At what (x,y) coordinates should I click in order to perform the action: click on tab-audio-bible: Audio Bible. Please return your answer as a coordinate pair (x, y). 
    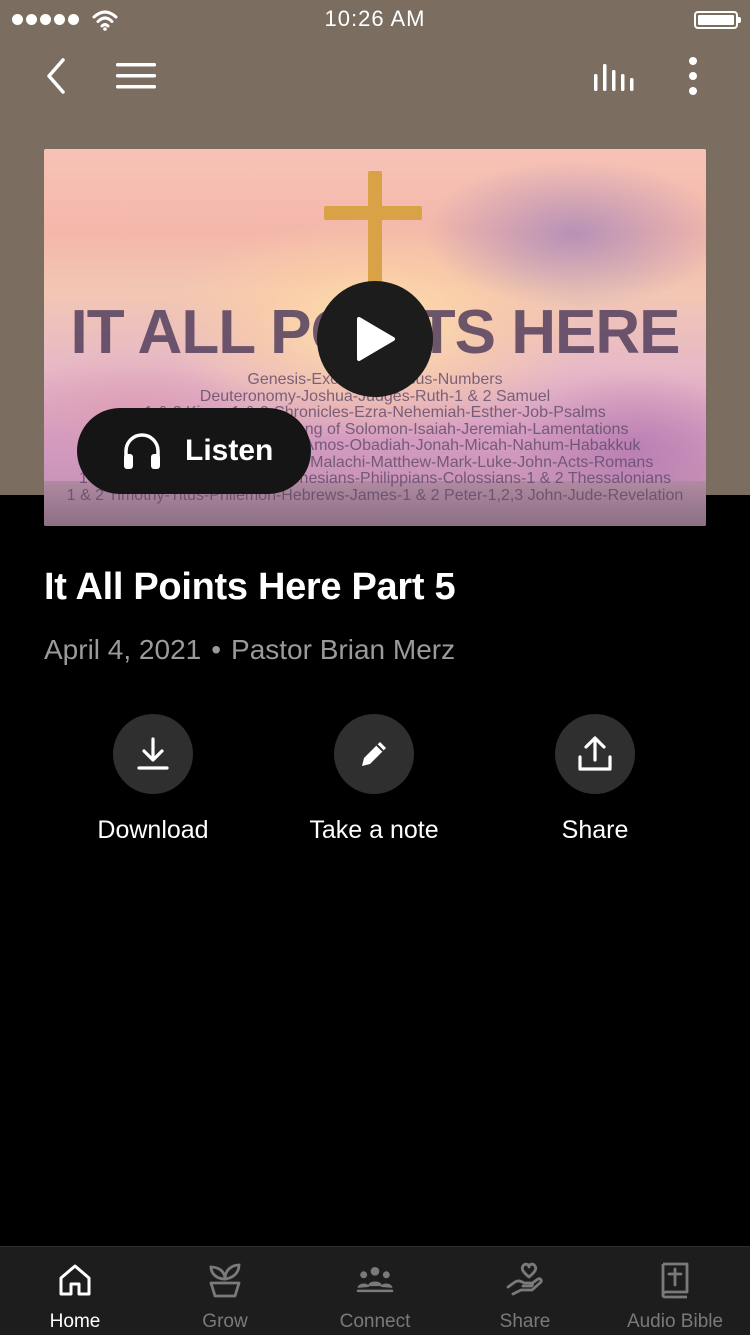
    Looking at the image, I should click on (675, 1291).